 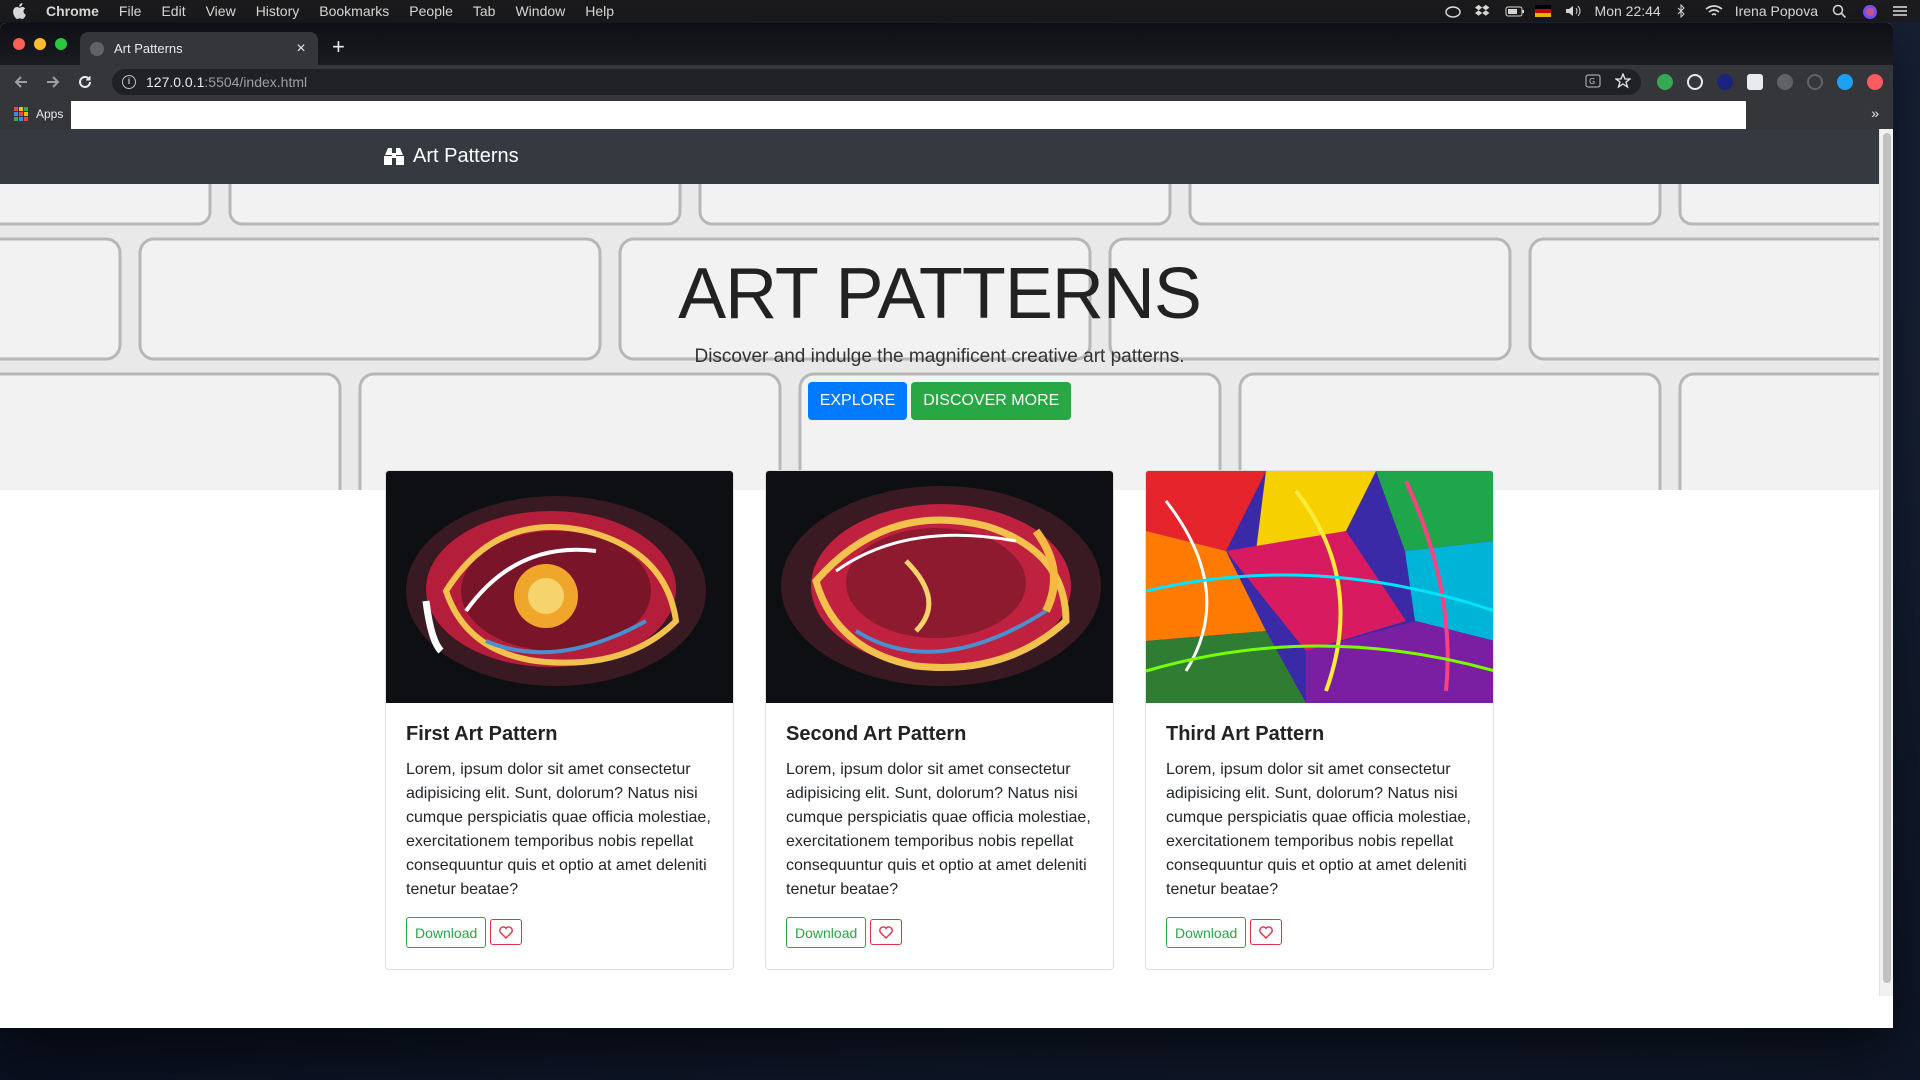 What do you see at coordinates (1482, 11) in the screenshot?
I see `dropbox-icon` at bounding box center [1482, 11].